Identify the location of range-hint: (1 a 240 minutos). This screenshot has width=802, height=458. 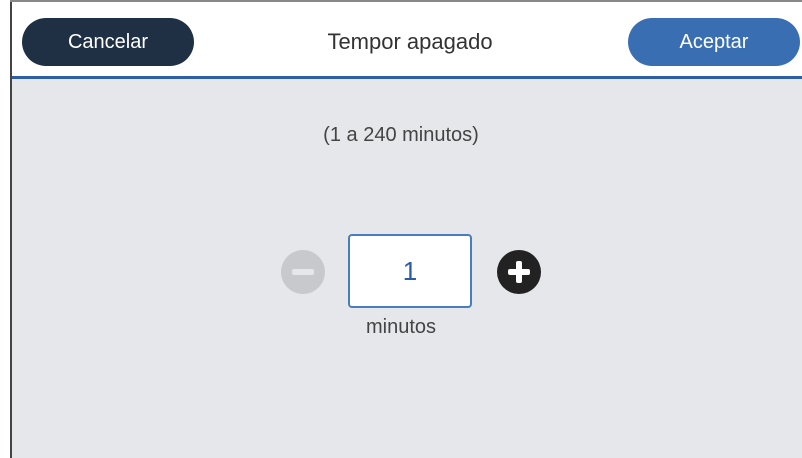
(401, 135).